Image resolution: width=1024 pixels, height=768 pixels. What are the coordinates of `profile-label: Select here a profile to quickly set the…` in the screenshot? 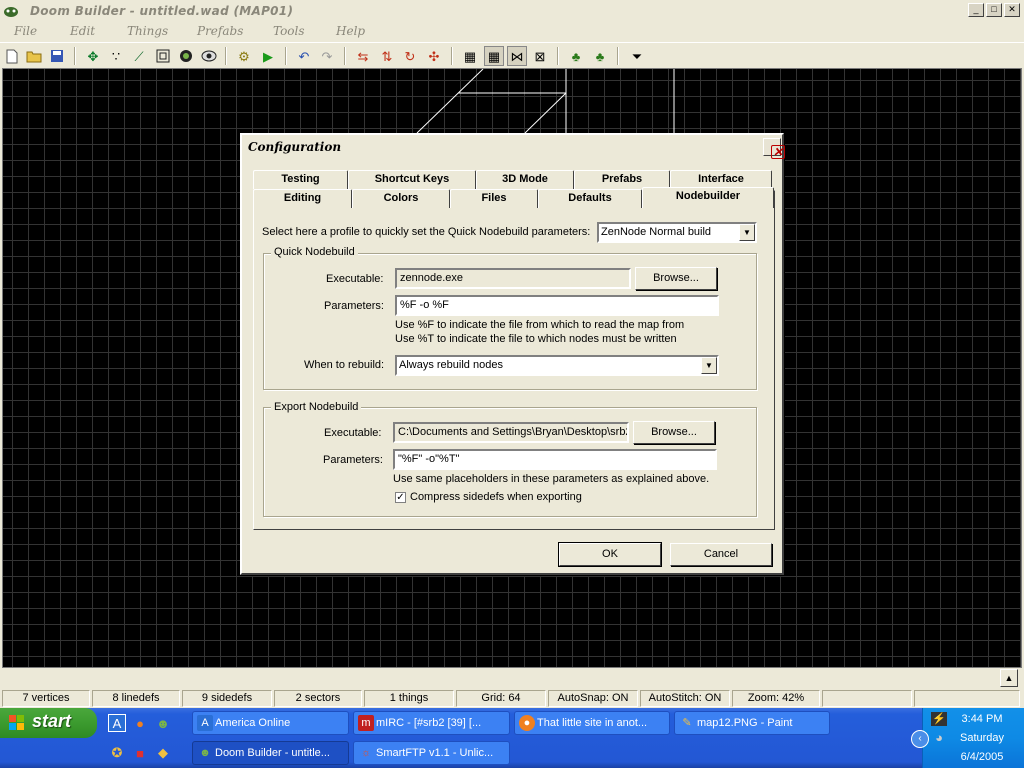 It's located at (426, 232).